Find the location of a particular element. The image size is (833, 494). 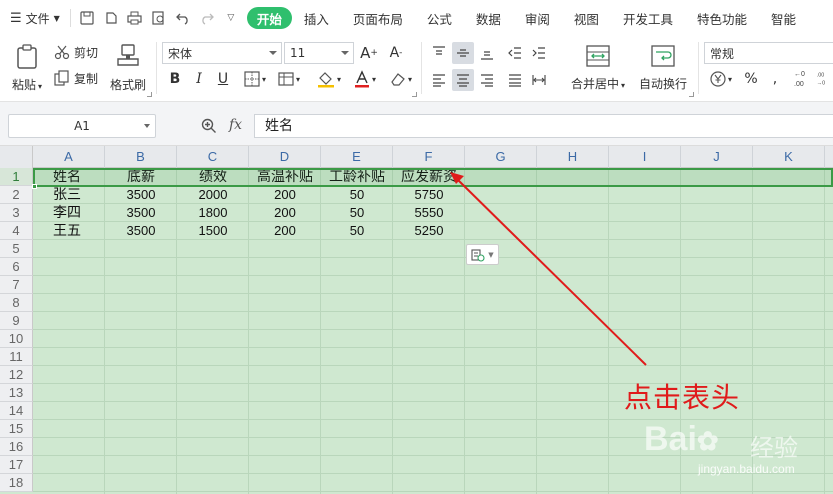

watermark-suffix: 经验 is located at coordinates (774, 448).